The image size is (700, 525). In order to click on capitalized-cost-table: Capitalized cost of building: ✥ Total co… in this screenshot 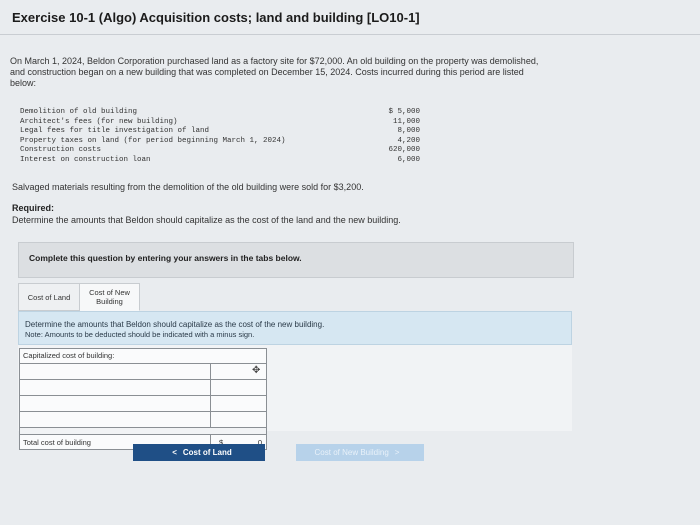, I will do `click(143, 399)`.